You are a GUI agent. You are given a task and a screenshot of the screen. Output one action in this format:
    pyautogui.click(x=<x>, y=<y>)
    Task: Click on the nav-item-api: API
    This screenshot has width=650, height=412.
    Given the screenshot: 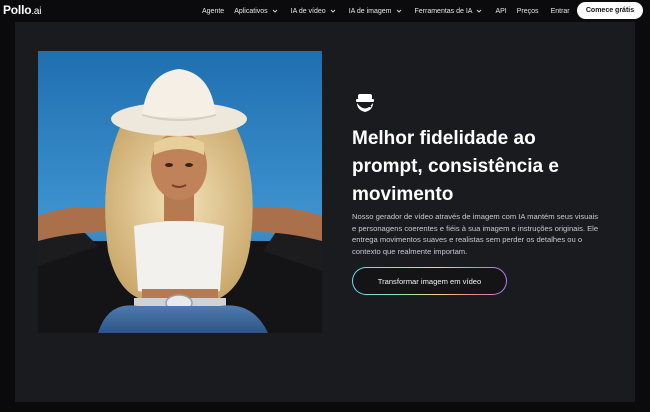 What is the action you would take?
    pyautogui.click(x=500, y=11)
    